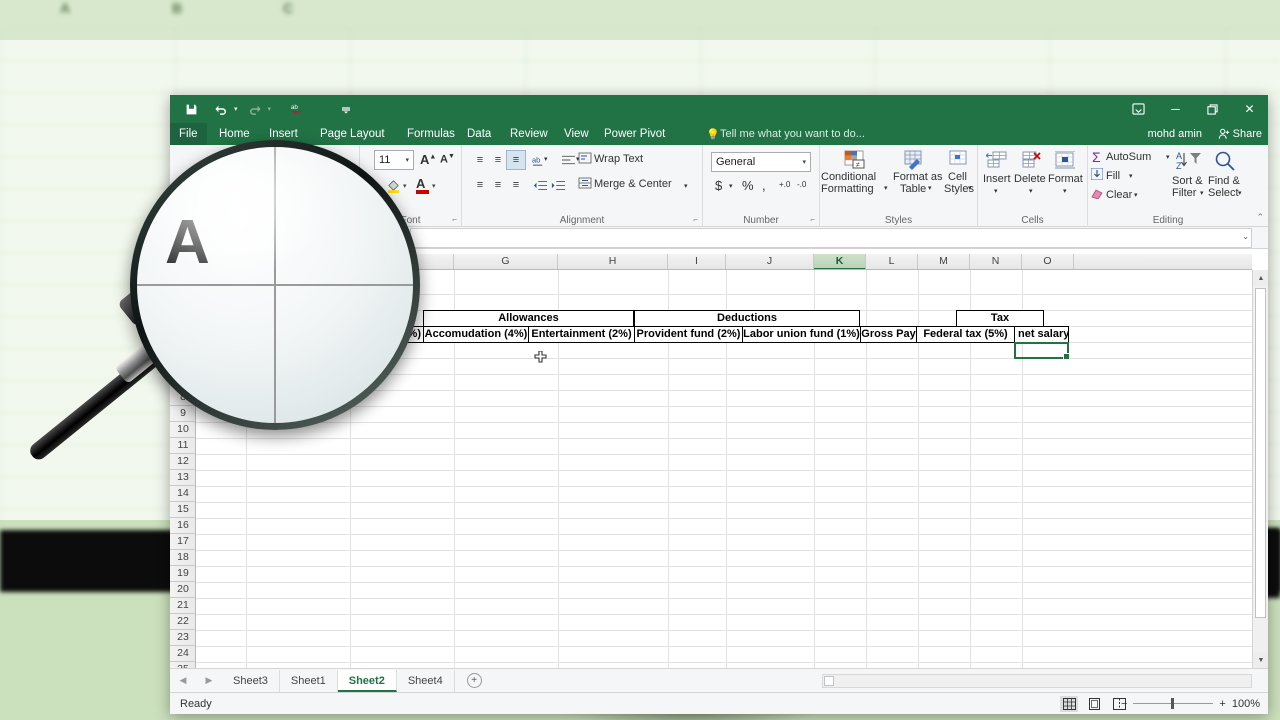 The image size is (1280, 720). I want to click on comma-style-icon: ,, so click(764, 185).